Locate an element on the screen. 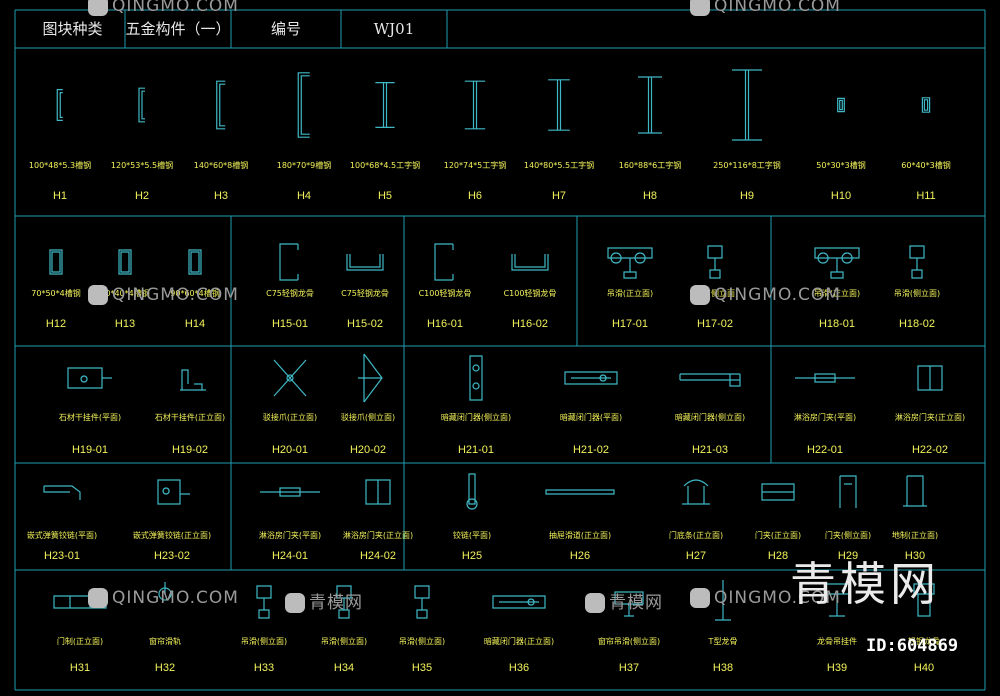 This screenshot has width=1000, height=696. symbol-code: H17-02 is located at coordinates (715, 324).